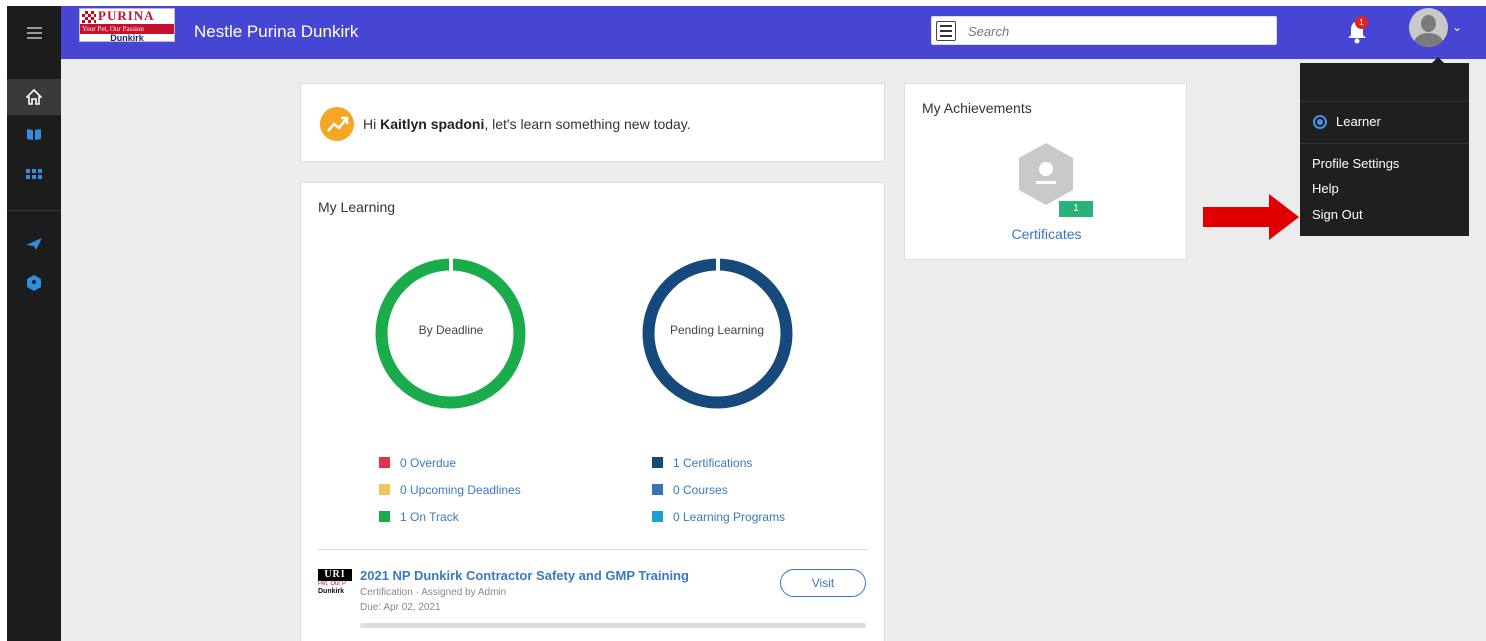  What do you see at coordinates (127, 38) in the screenshot?
I see `logo-location: Dunkirk` at bounding box center [127, 38].